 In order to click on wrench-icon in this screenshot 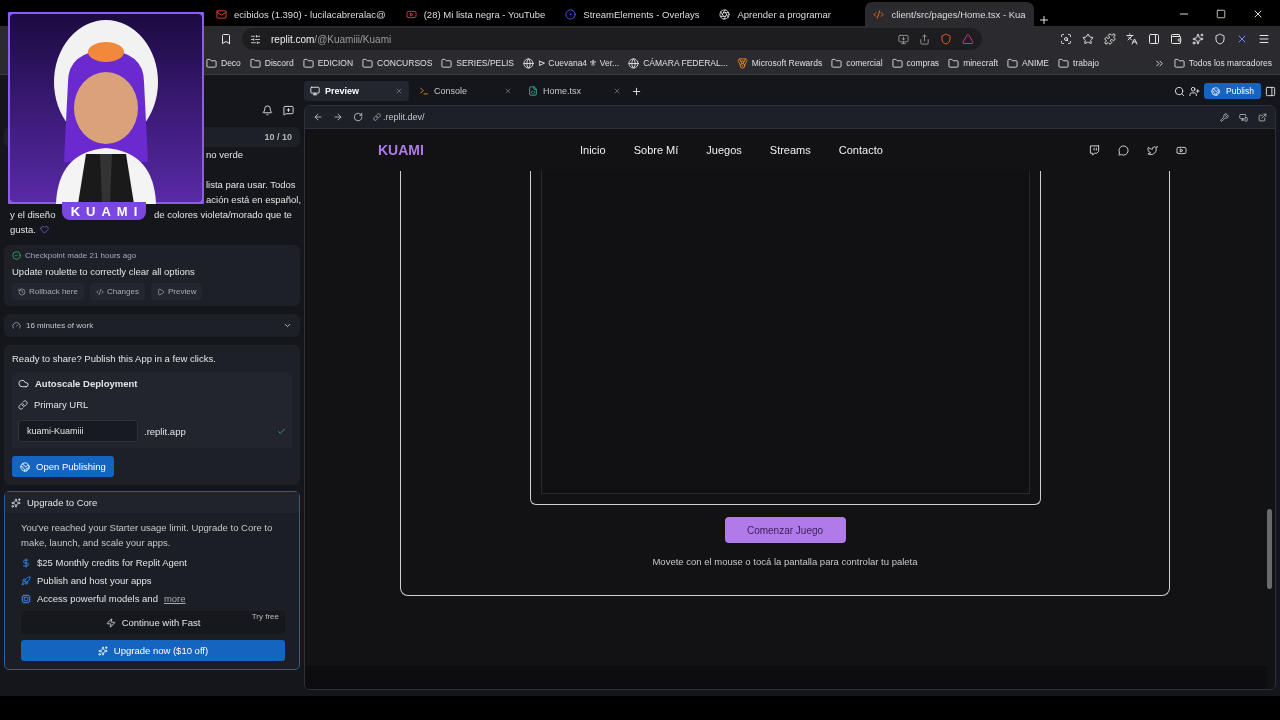, I will do `click(1224, 117)`.